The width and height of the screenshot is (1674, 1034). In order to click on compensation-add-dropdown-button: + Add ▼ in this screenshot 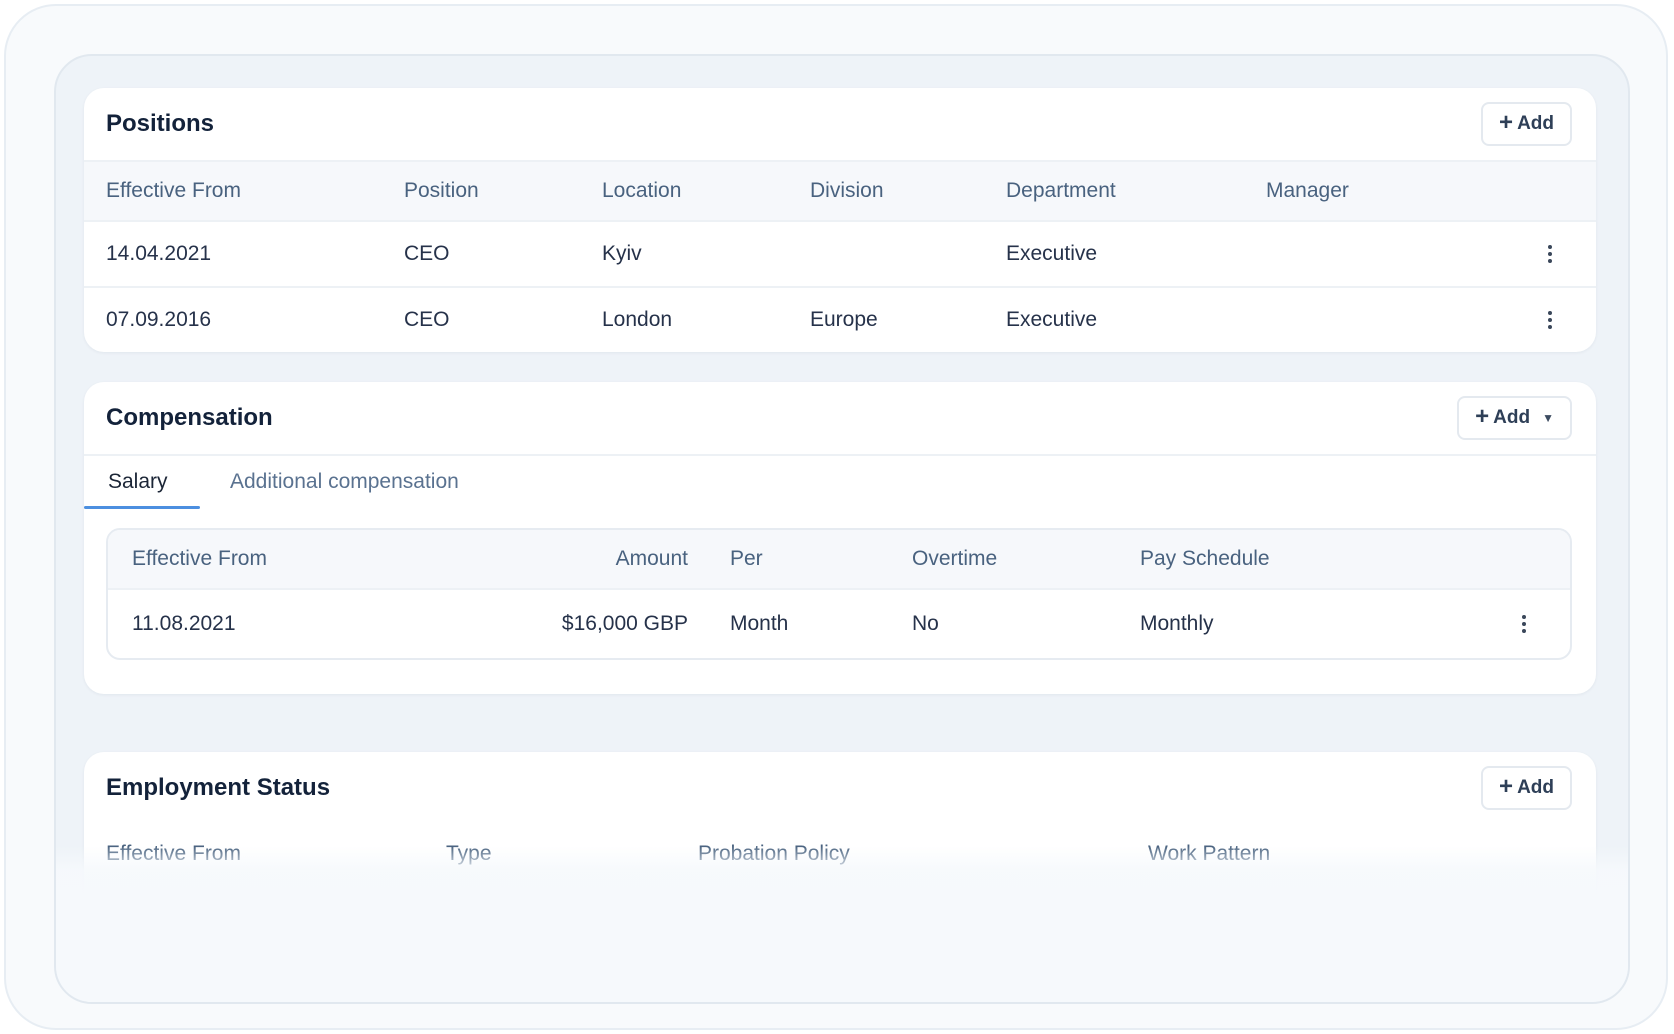, I will do `click(1514, 418)`.